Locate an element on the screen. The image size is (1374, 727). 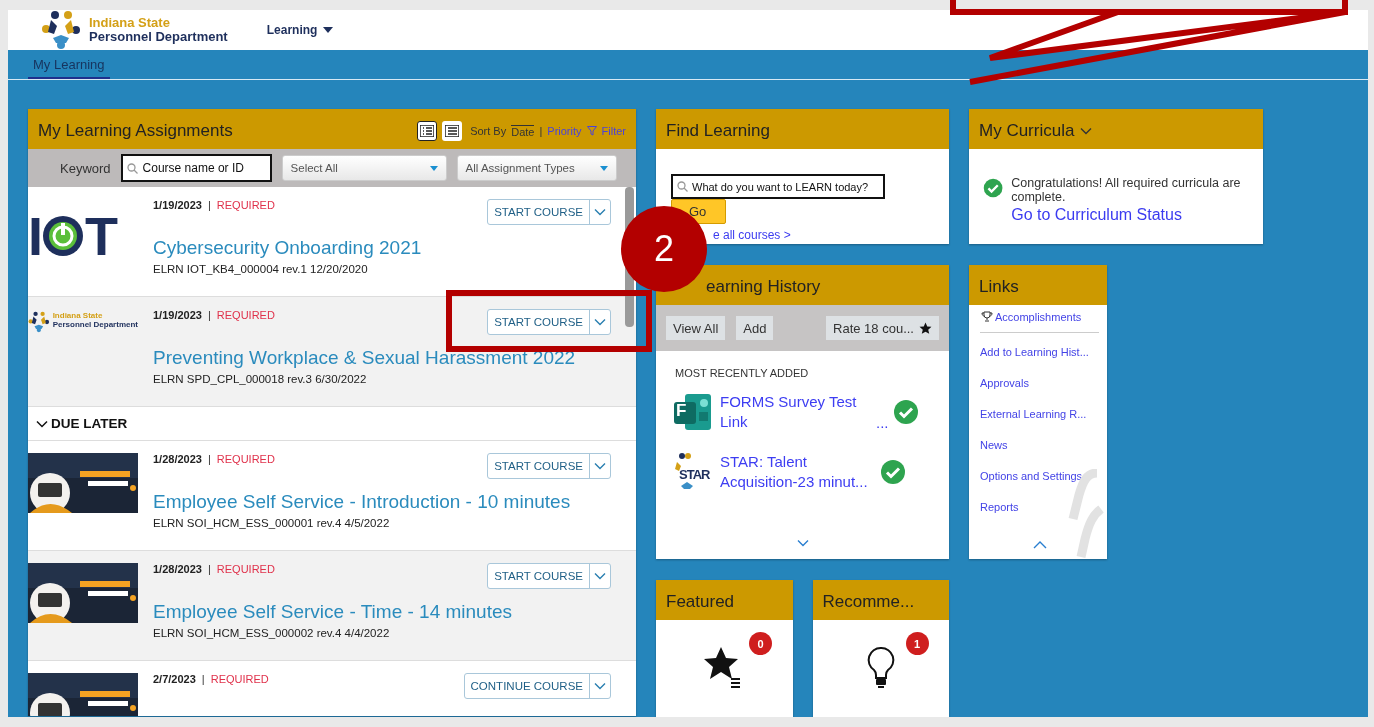
org-name: Indiana State is located at coordinates (130, 23).